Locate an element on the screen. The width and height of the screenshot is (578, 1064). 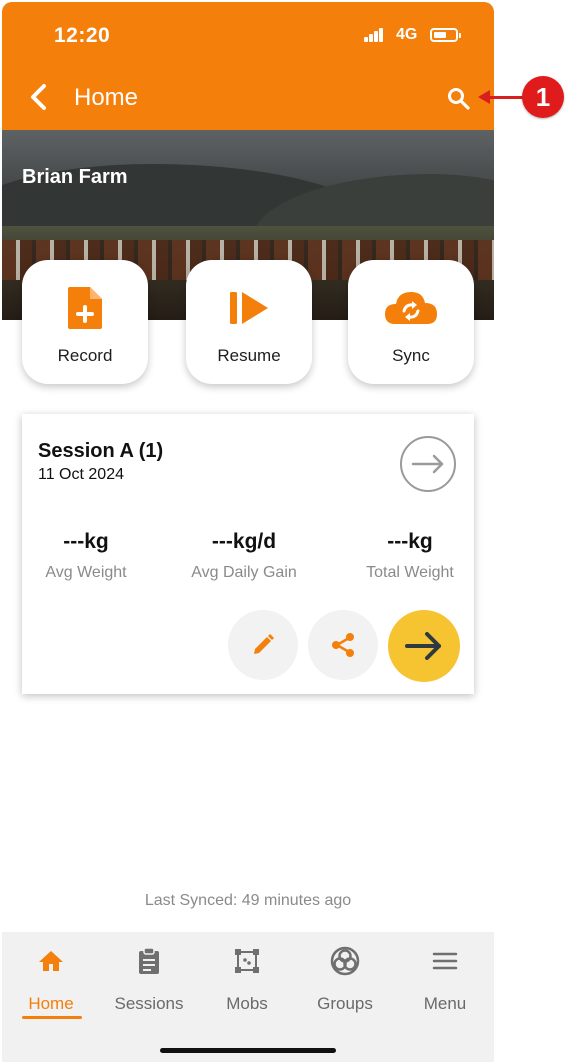
resume-button: Resume is located at coordinates (249, 322).